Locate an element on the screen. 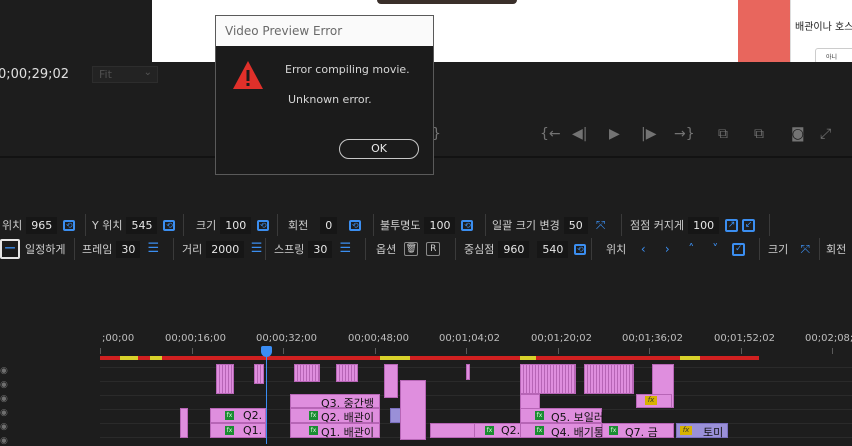 The width and height of the screenshot is (852, 446). timeline-clip: fx Q1. is located at coordinates (238, 430).